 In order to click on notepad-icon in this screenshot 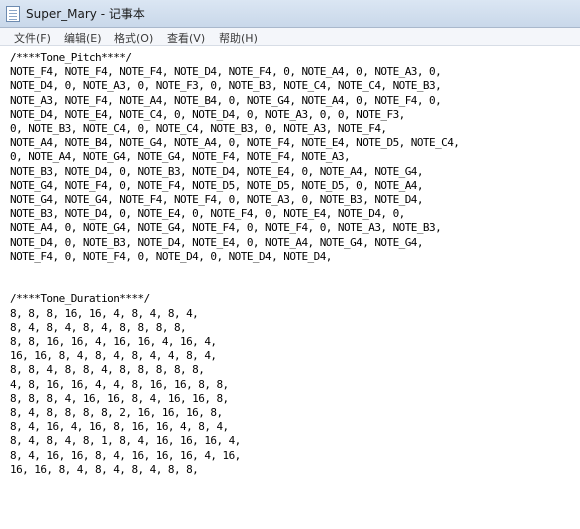, I will do `click(13, 14)`.